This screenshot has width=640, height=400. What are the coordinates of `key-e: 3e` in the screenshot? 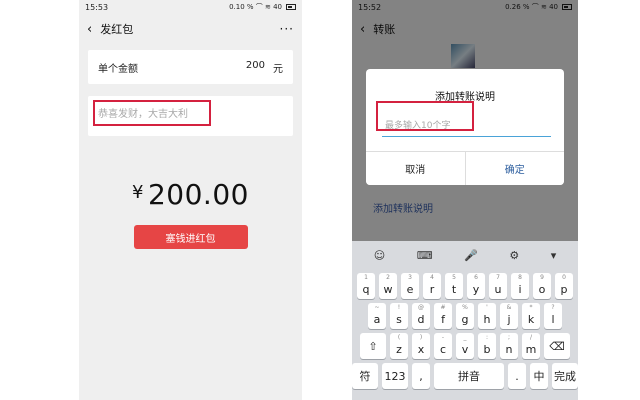 It's located at (410, 286).